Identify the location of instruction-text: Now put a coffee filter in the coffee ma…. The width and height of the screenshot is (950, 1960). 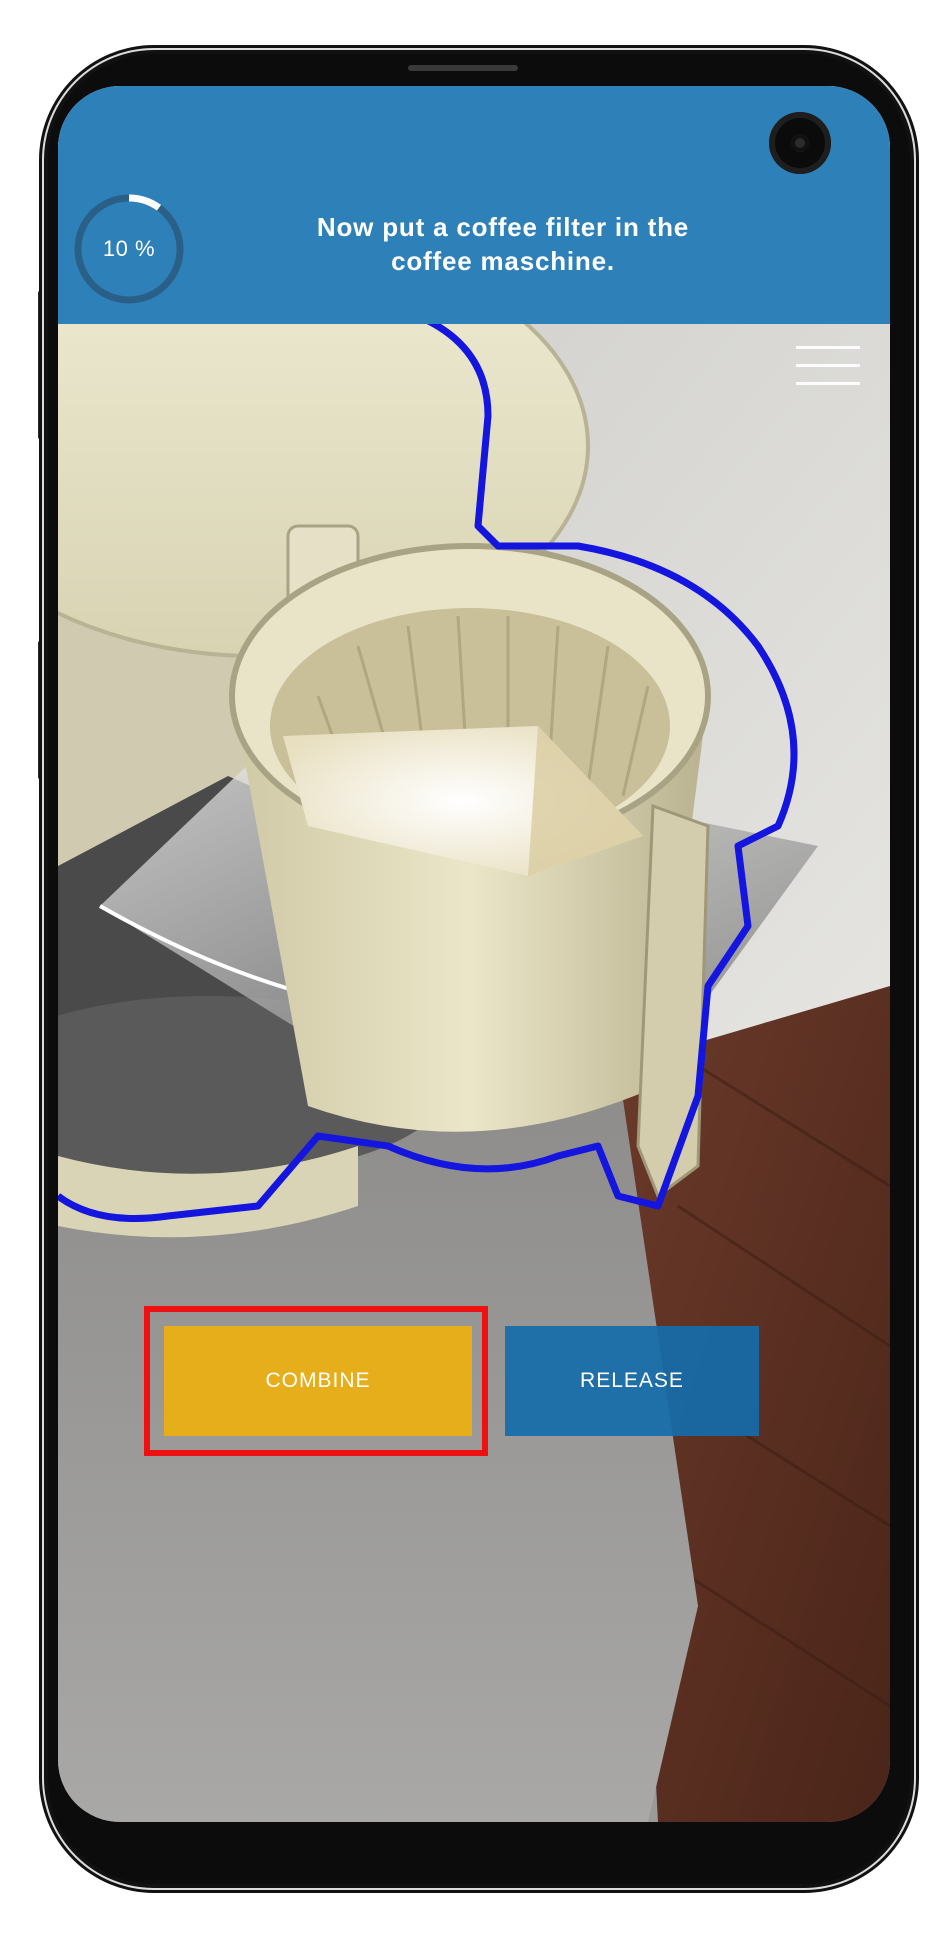
(503, 244).